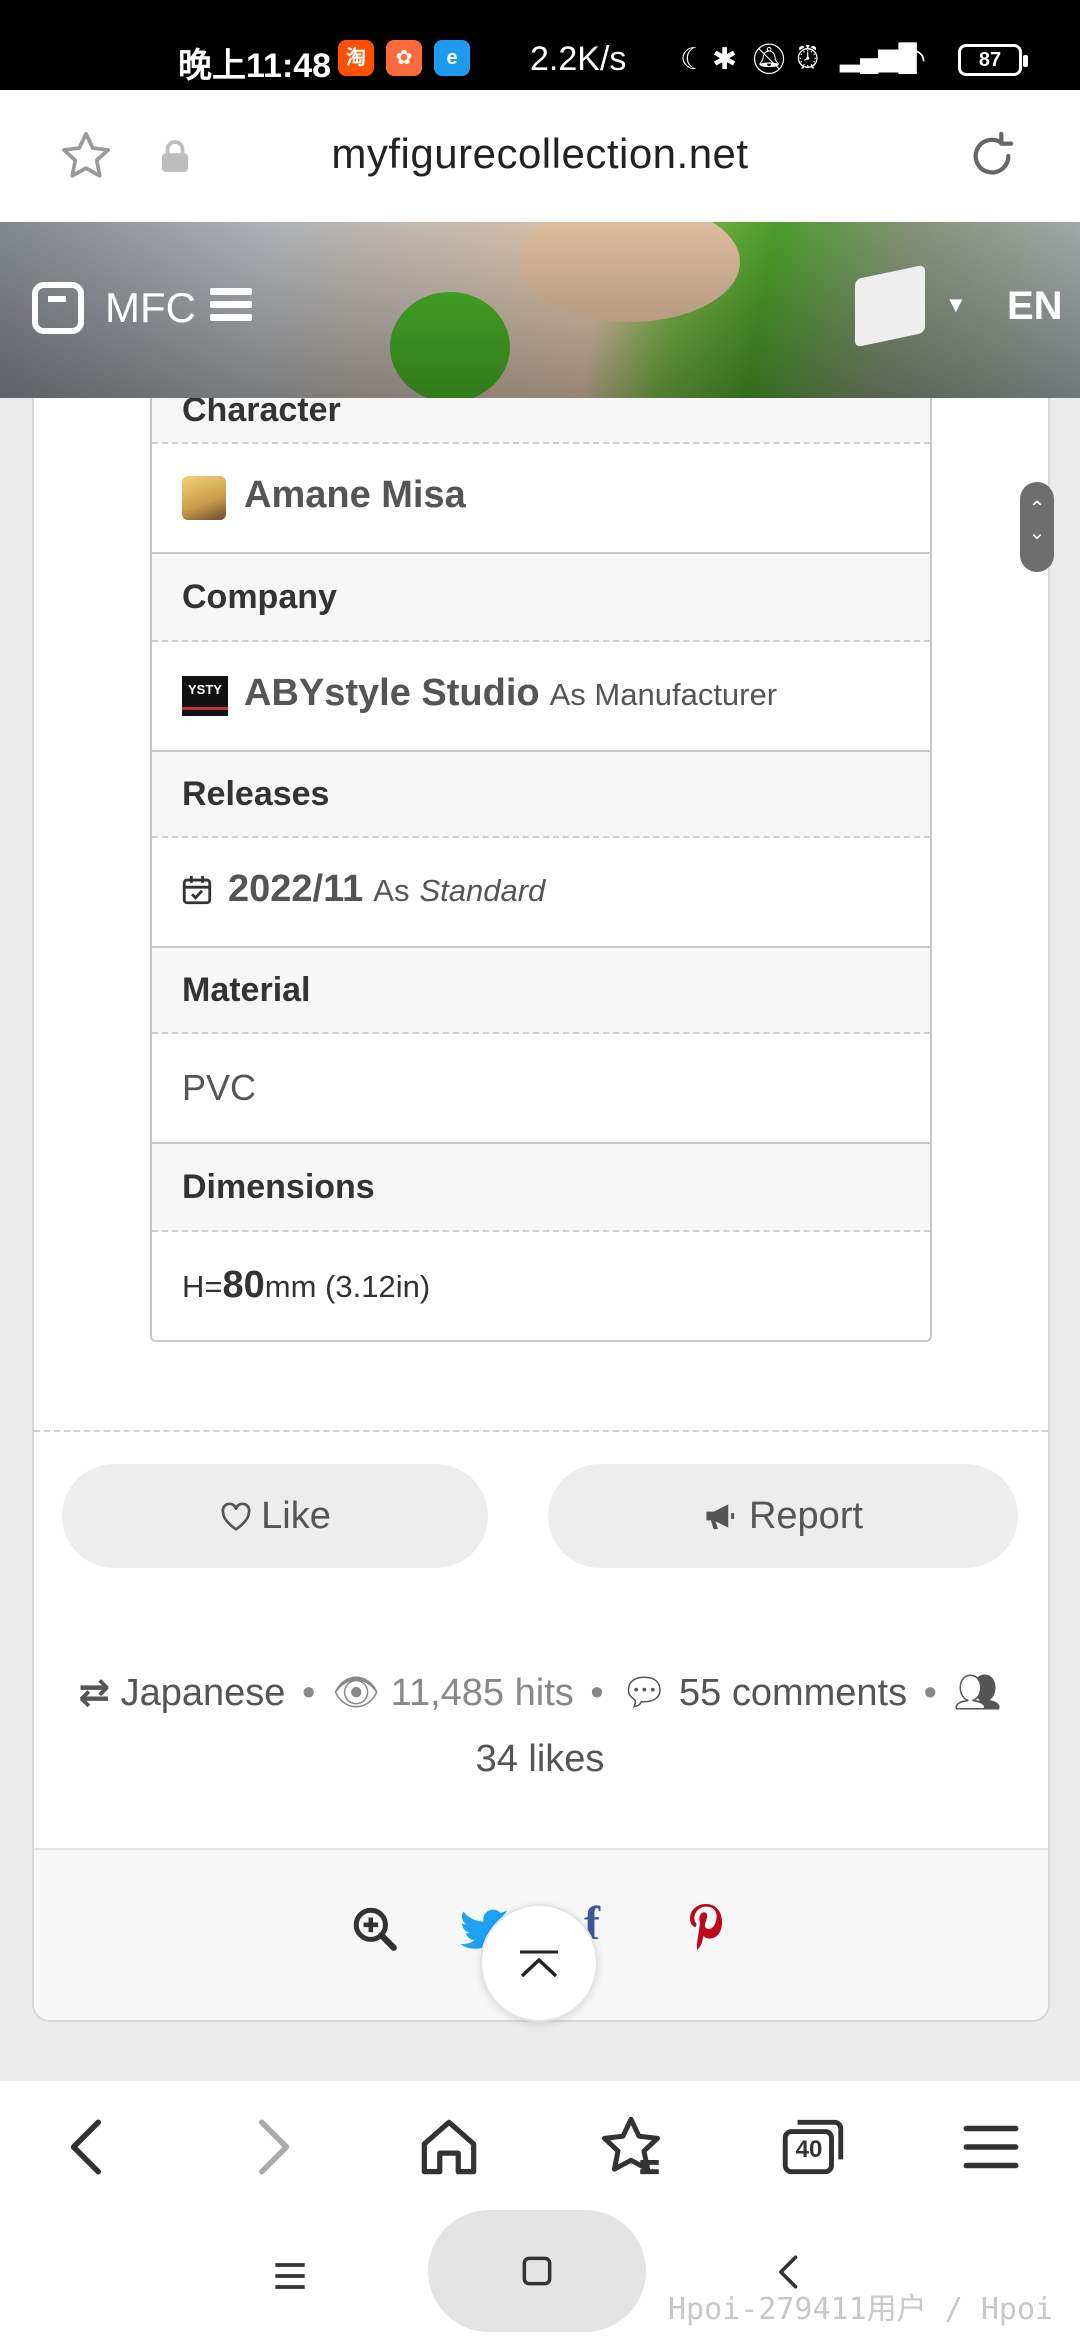  What do you see at coordinates (806, 1516) in the screenshot?
I see `report-label: Report` at bounding box center [806, 1516].